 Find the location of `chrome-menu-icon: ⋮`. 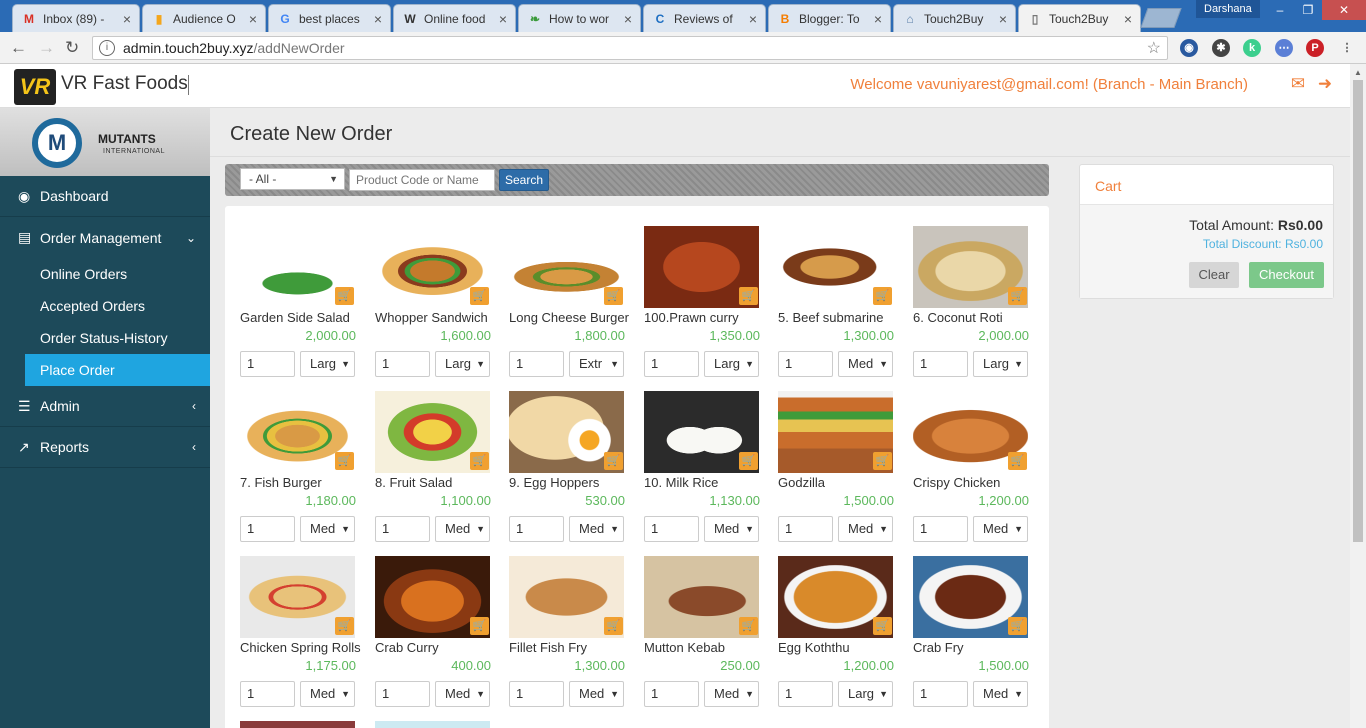

chrome-menu-icon: ⋮ is located at coordinates (1347, 48).